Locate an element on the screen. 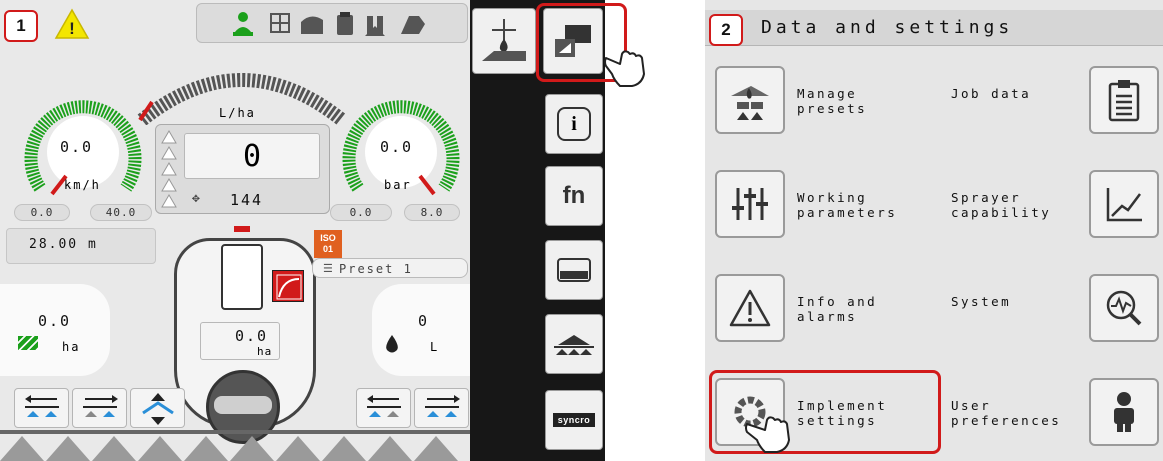 Image resolution: width=1163 pixels, height=461 pixels. speed-max: 40.0 is located at coordinates (121, 212).